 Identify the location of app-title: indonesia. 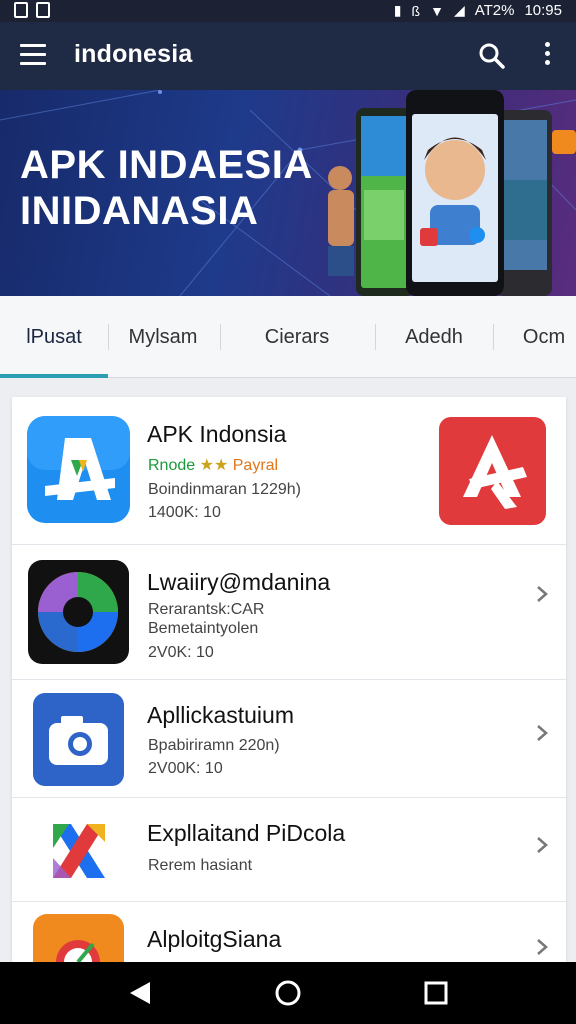
(133, 54).